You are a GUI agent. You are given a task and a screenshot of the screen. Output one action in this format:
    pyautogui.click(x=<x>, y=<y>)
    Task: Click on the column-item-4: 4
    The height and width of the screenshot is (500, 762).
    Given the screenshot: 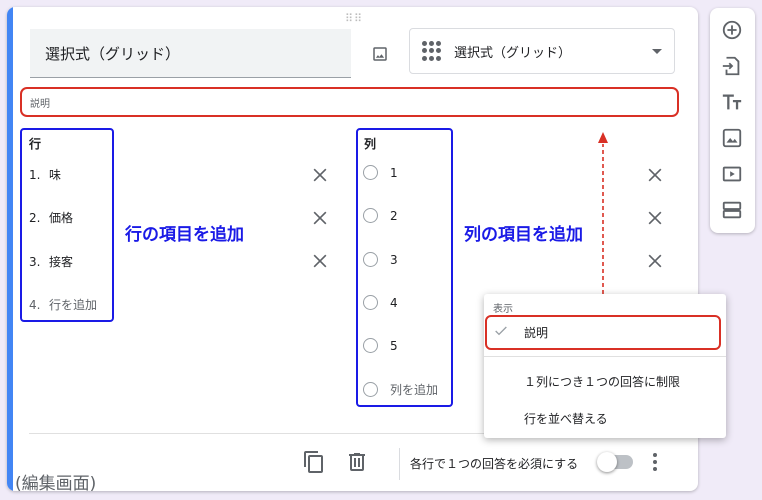 What is the action you would take?
    pyautogui.click(x=380, y=302)
    